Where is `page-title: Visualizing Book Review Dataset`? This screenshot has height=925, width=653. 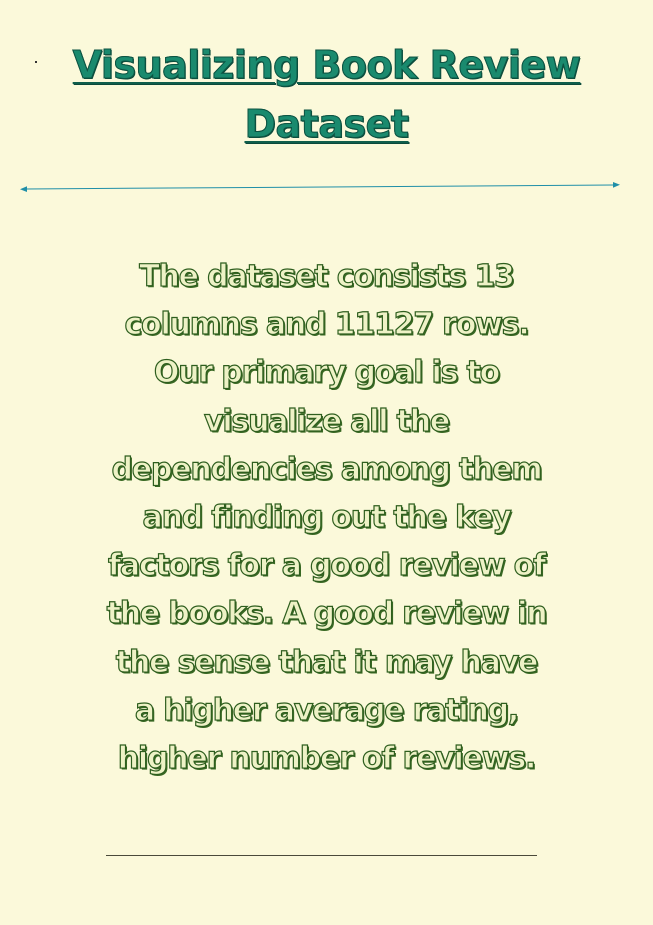 page-title: Visualizing Book Review Dataset is located at coordinates (326, 95).